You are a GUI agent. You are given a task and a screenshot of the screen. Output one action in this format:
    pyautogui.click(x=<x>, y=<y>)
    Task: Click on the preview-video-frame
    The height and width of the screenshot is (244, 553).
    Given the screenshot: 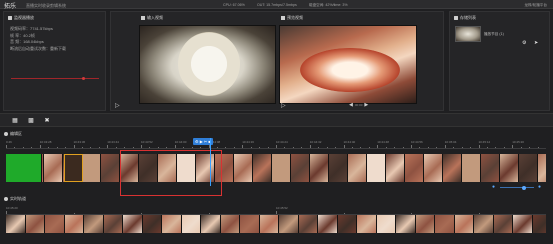 What is the action you would take?
    pyautogui.click(x=348, y=64)
    